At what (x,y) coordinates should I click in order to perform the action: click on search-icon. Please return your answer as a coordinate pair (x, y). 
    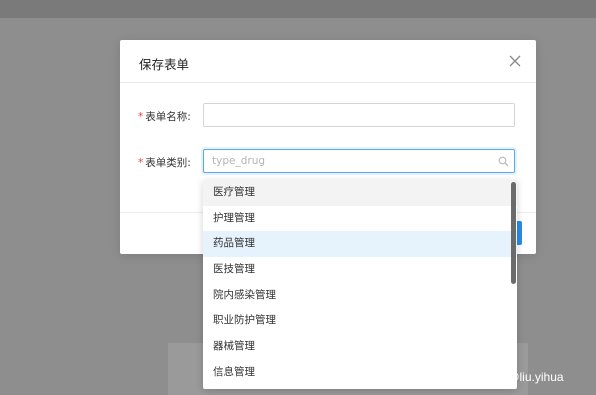
    Looking at the image, I should click on (503, 161).